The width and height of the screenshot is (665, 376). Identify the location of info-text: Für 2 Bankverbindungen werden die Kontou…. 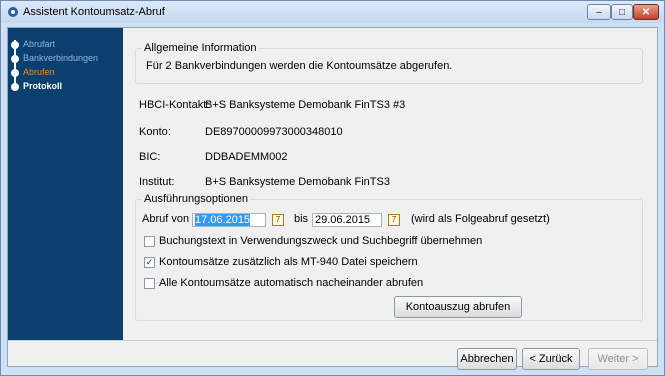
(299, 66).